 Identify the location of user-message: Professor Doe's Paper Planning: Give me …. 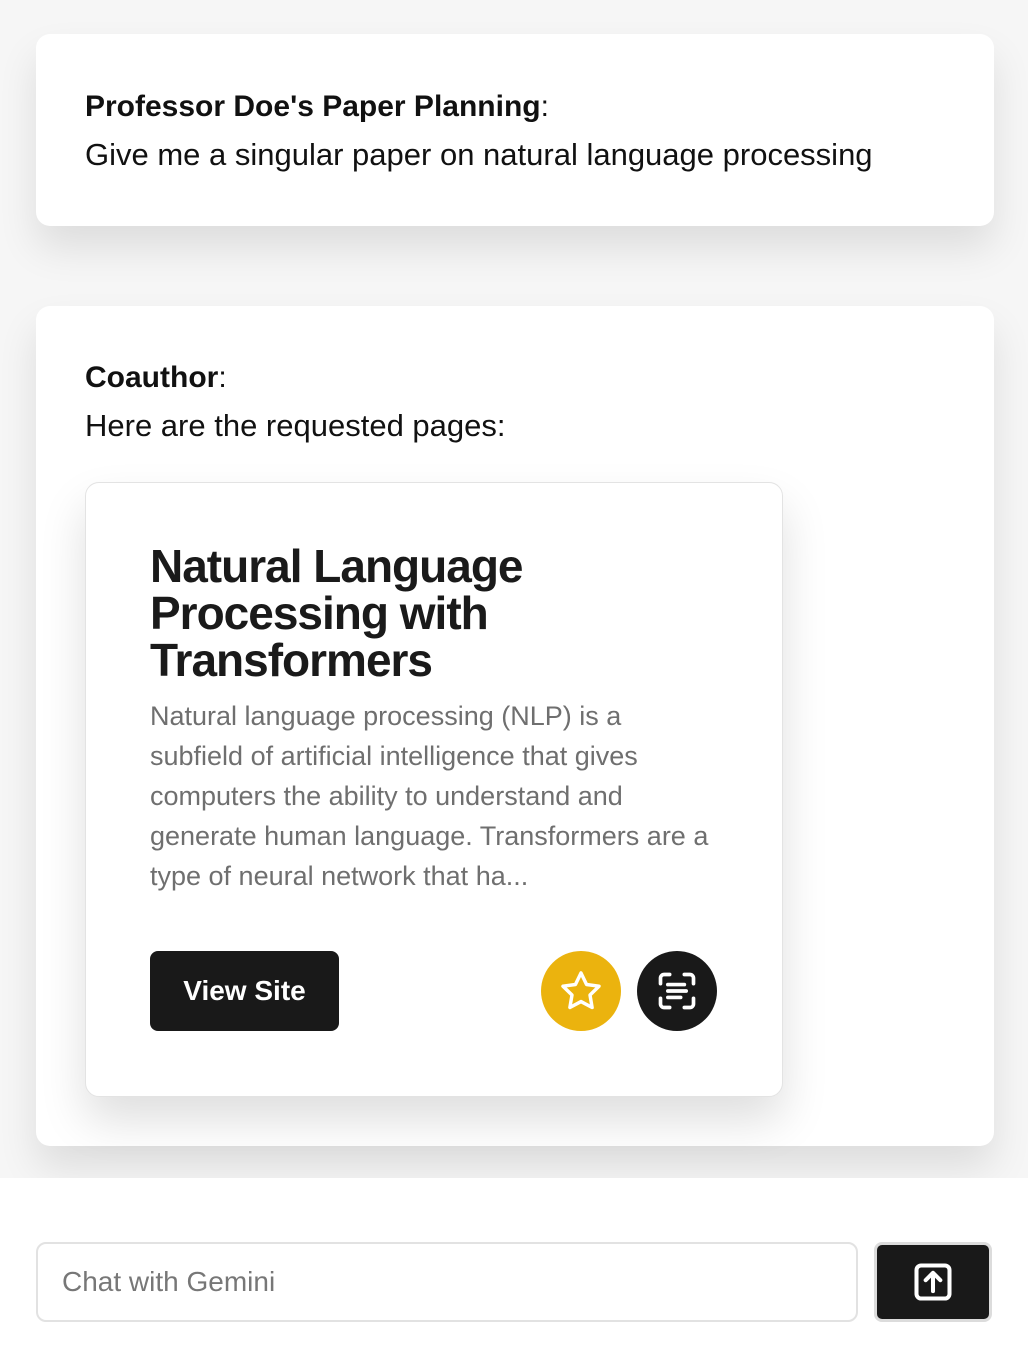
(515, 130).